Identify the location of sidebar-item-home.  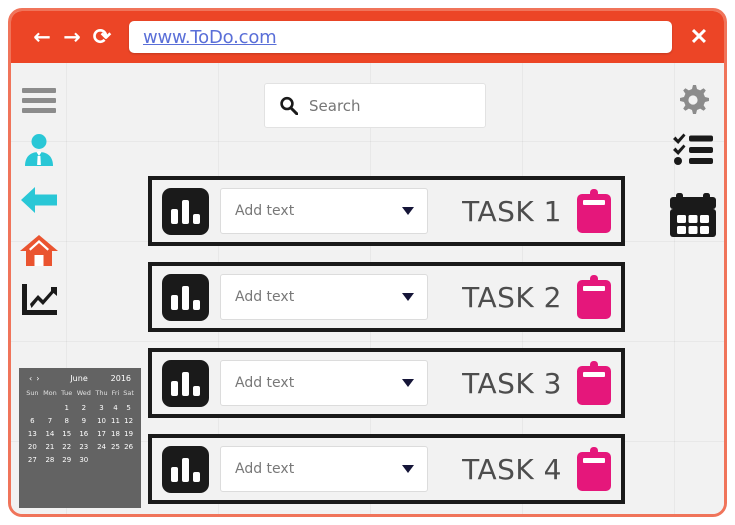
(39, 250).